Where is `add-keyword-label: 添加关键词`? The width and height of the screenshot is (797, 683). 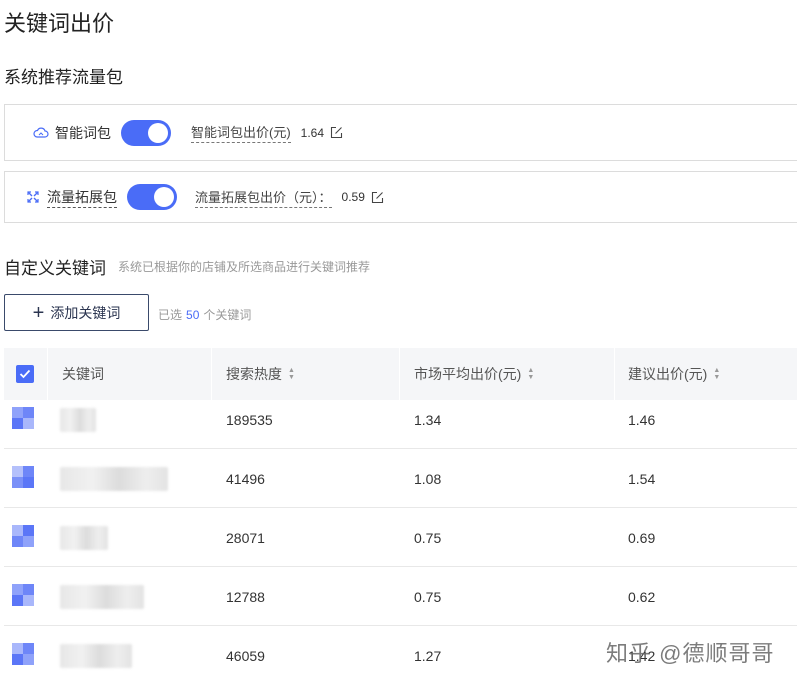 add-keyword-label: 添加关键词 is located at coordinates (85, 312).